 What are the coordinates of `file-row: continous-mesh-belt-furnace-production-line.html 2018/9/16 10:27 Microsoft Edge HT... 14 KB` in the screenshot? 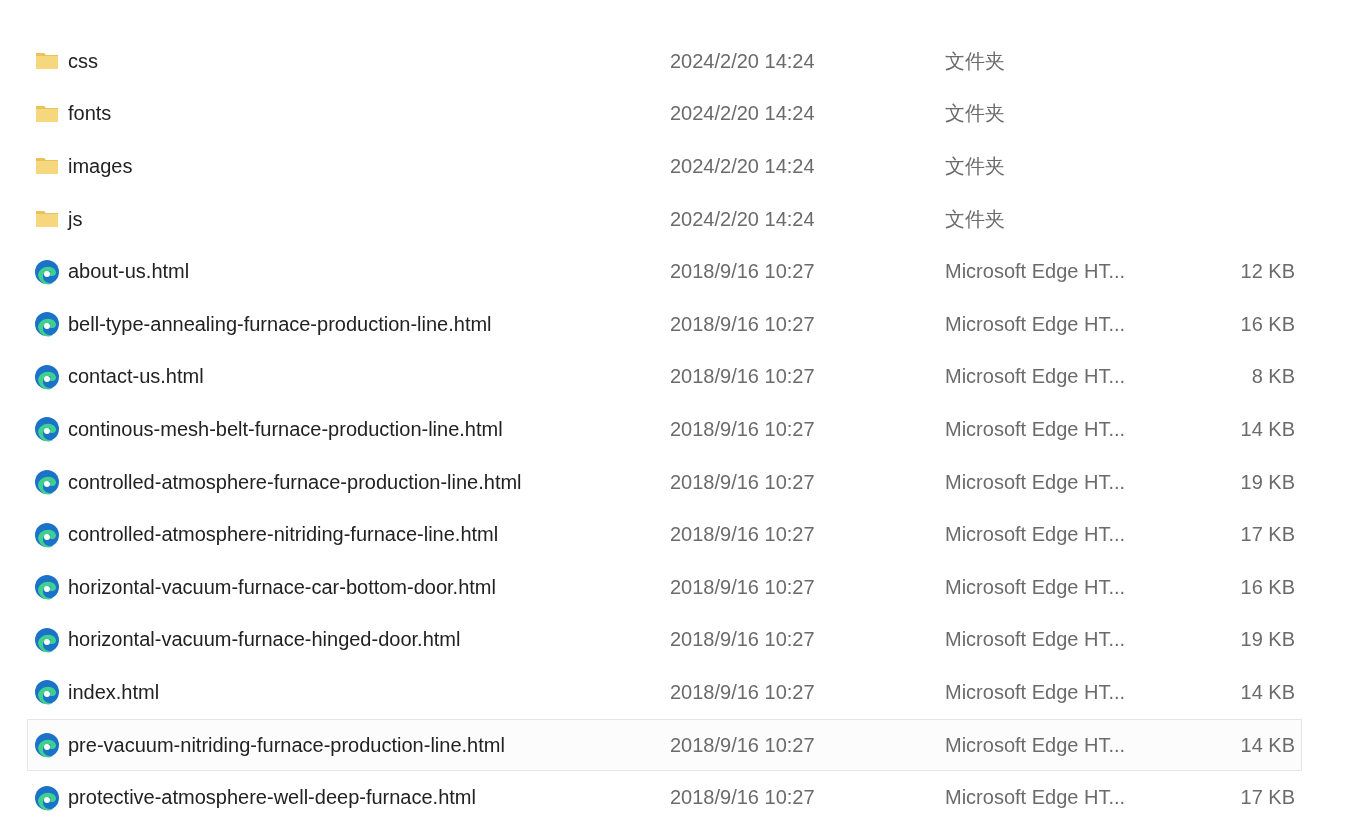 It's located at (664, 429).